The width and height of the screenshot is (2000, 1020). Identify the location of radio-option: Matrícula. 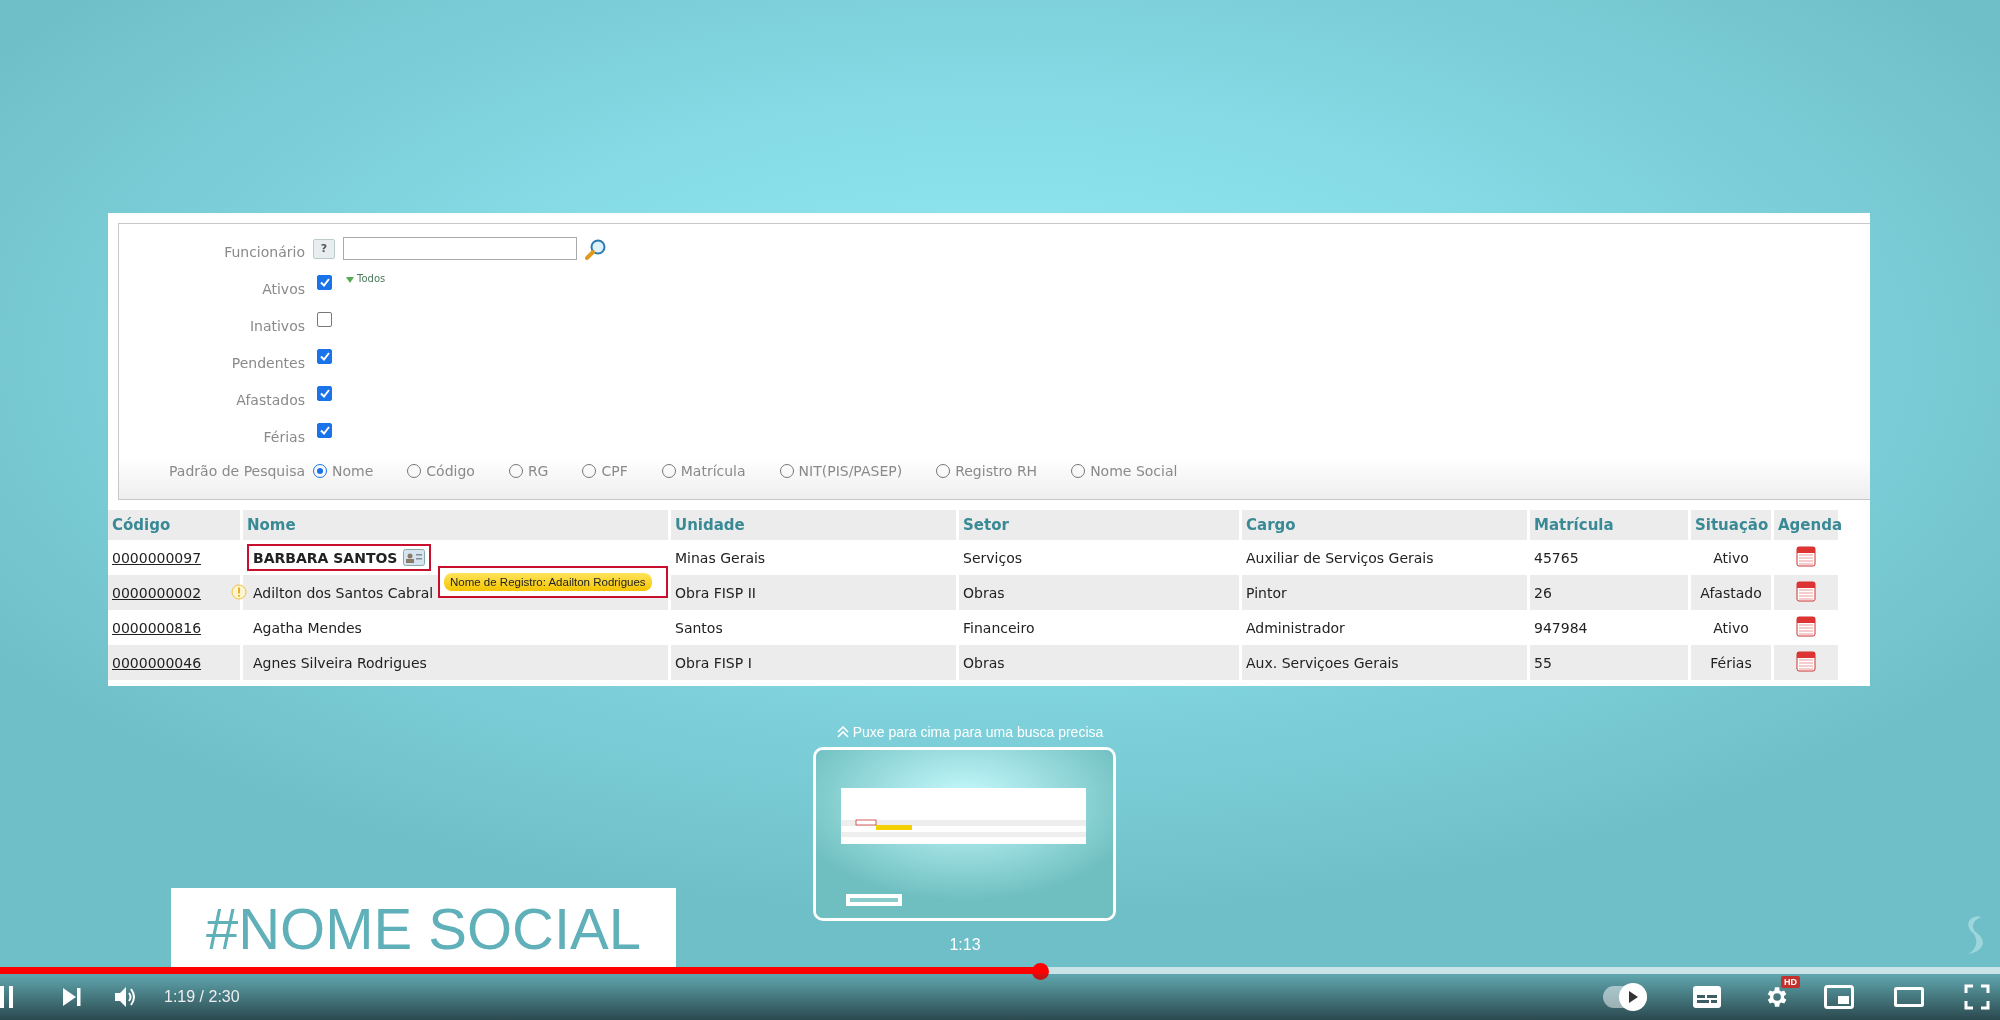
(703, 470).